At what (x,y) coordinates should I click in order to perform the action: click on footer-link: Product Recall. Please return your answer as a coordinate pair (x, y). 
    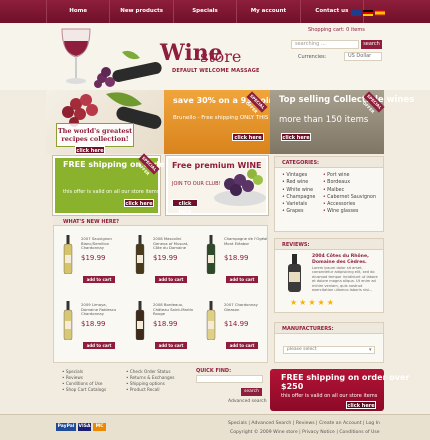
    Looking at the image, I should click on (150, 390).